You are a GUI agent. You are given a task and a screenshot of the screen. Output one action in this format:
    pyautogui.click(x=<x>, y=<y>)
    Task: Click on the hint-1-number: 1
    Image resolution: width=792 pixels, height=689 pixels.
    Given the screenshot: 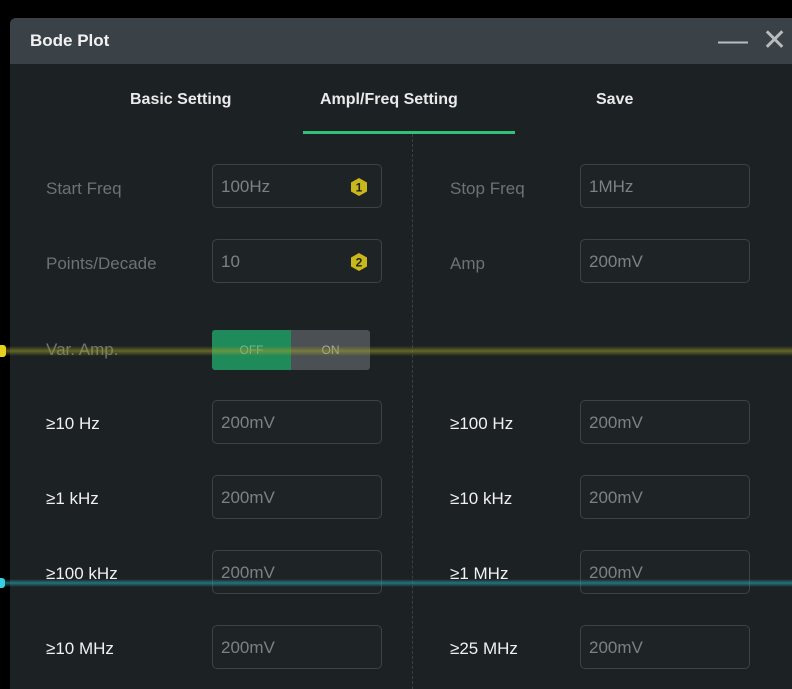 What is the action you would take?
    pyautogui.click(x=359, y=188)
    